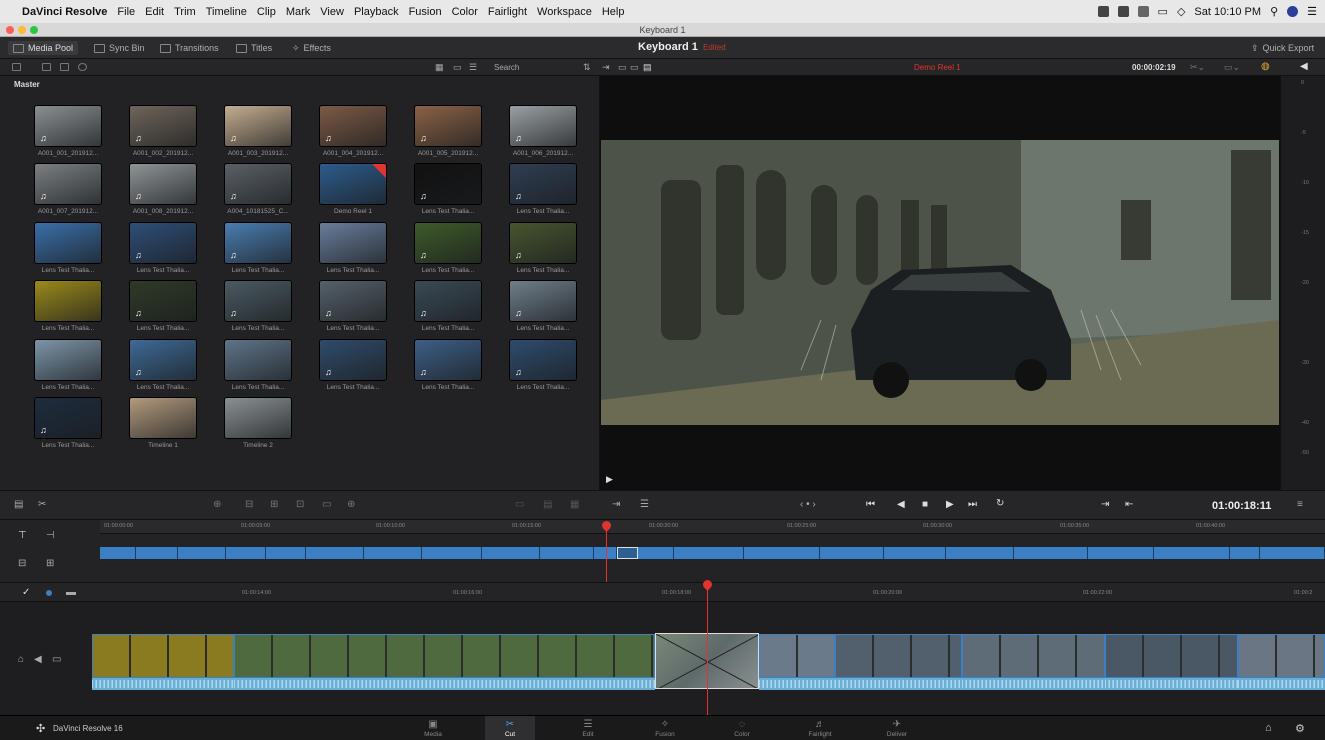 The height and width of the screenshot is (740, 1325). Describe the element at coordinates (82, 67) in the screenshot. I see `link-icon` at that location.